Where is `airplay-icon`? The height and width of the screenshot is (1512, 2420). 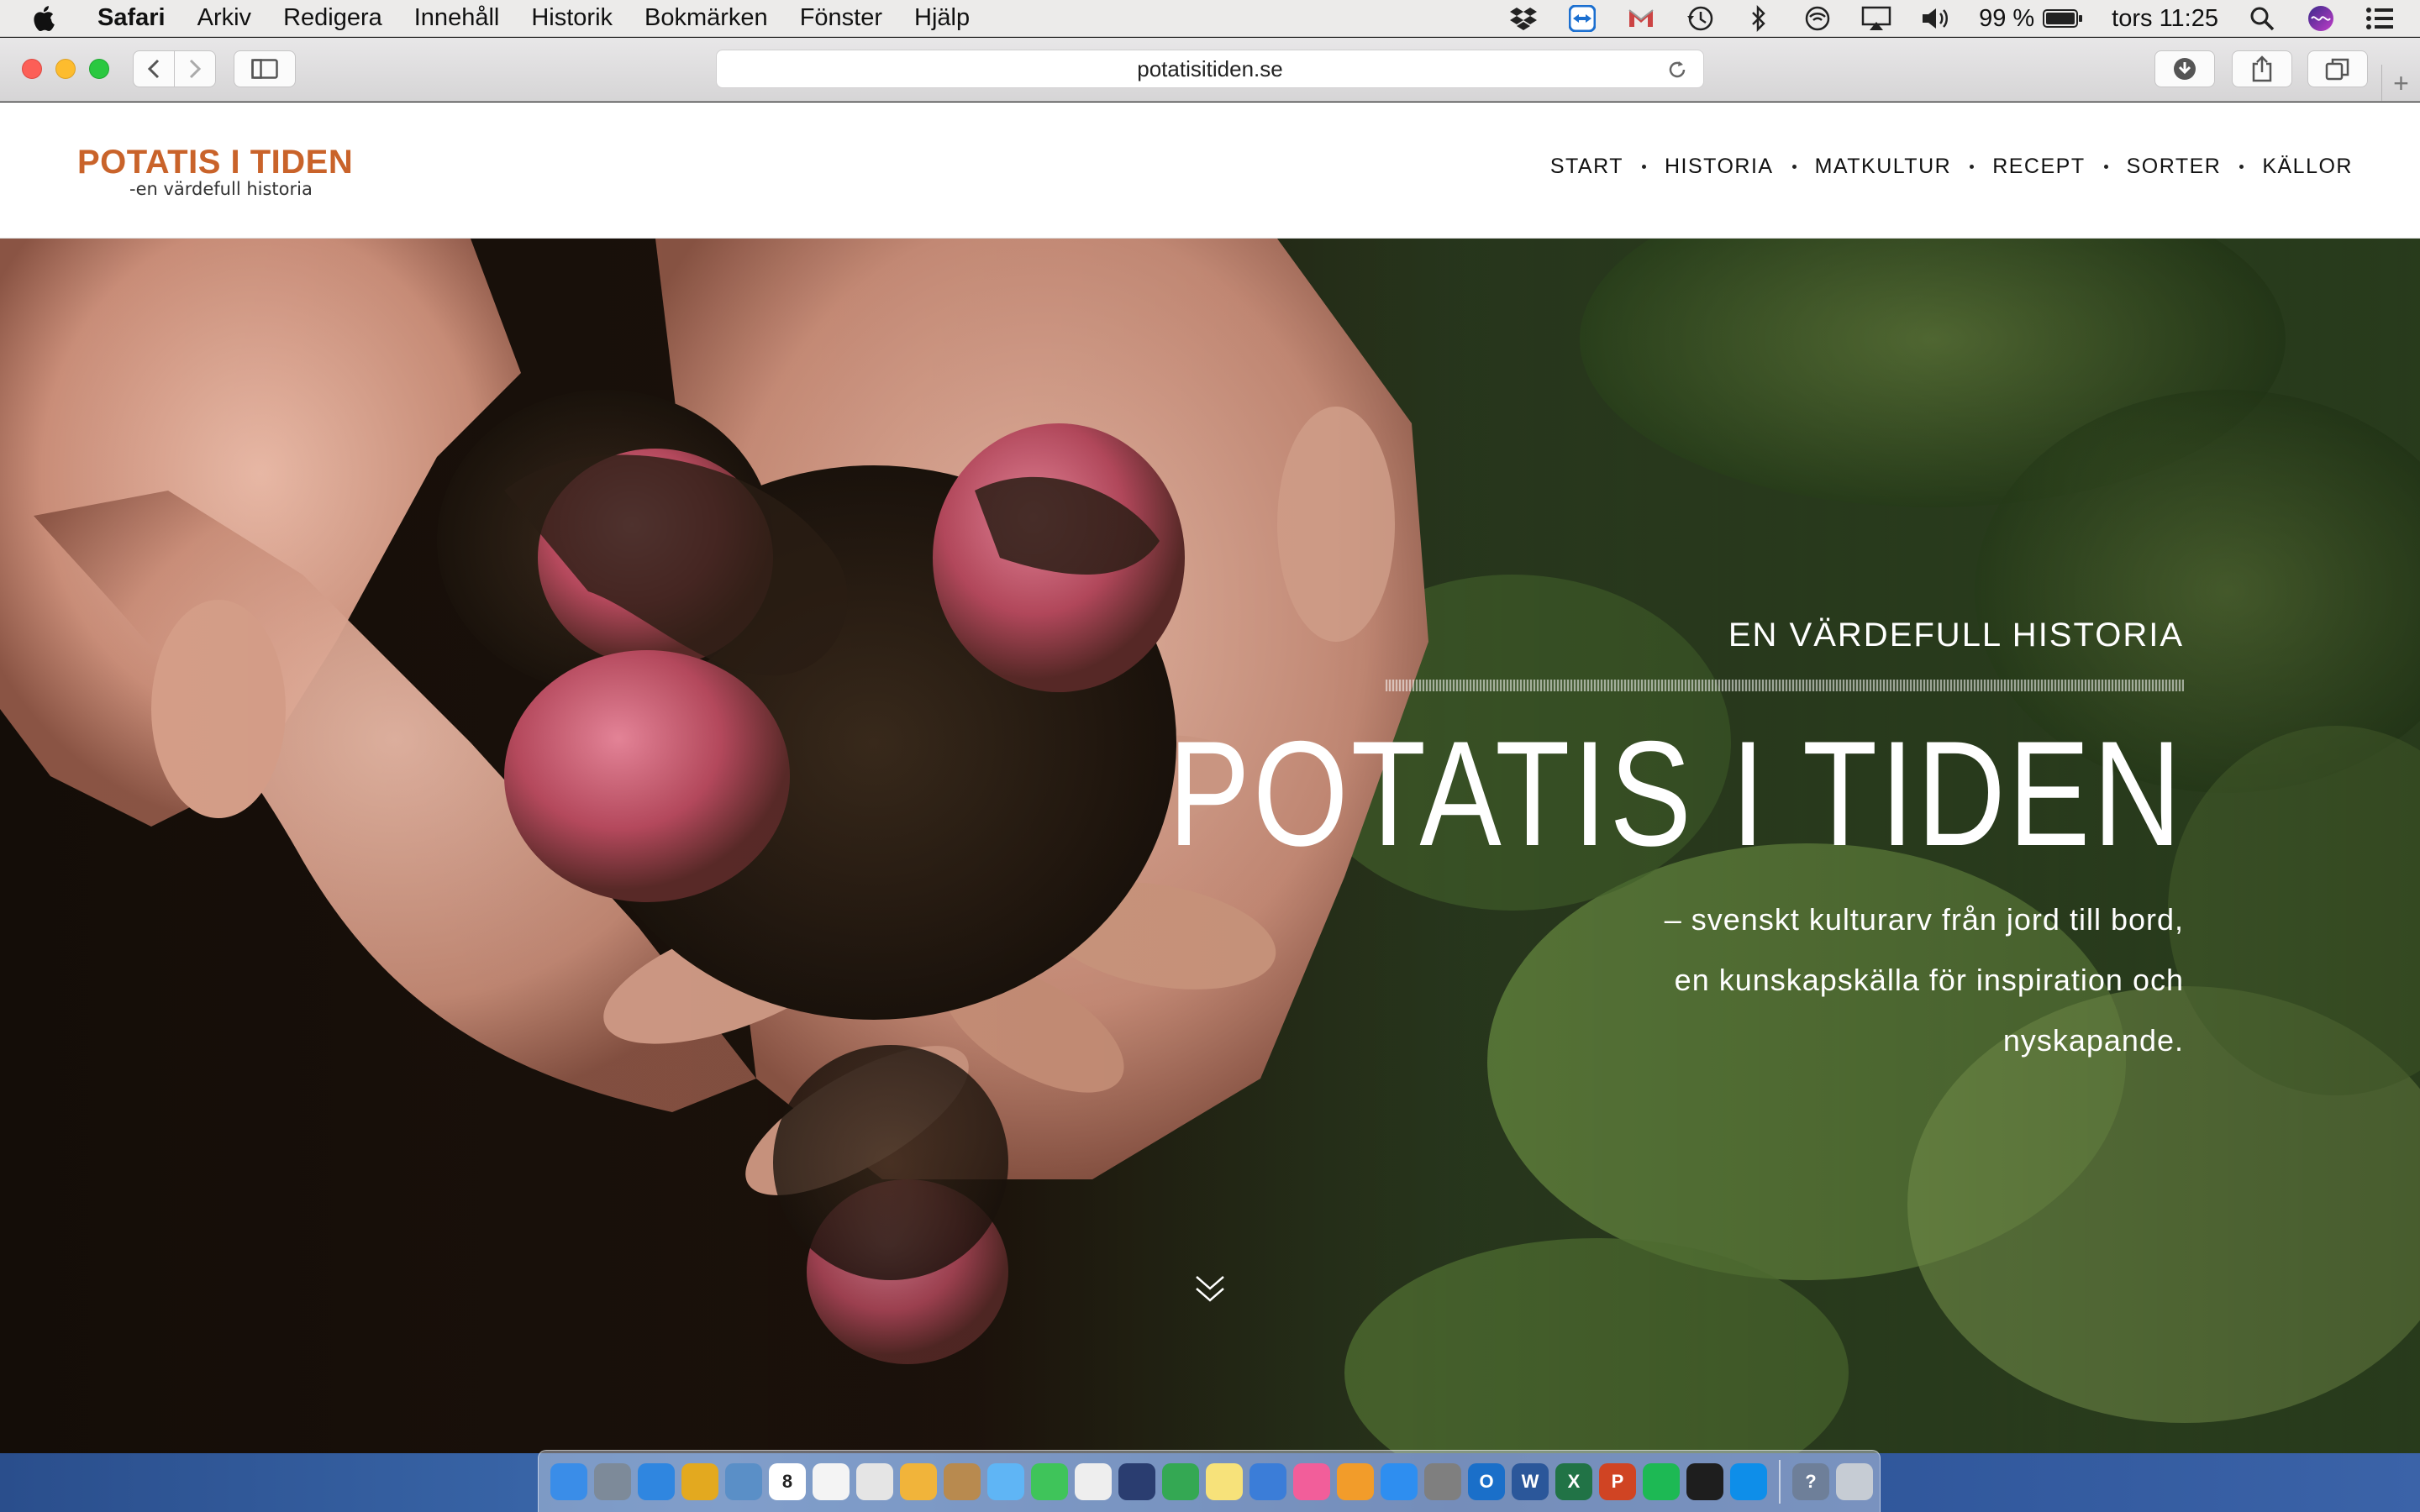
airplay-icon is located at coordinates (1876, 18).